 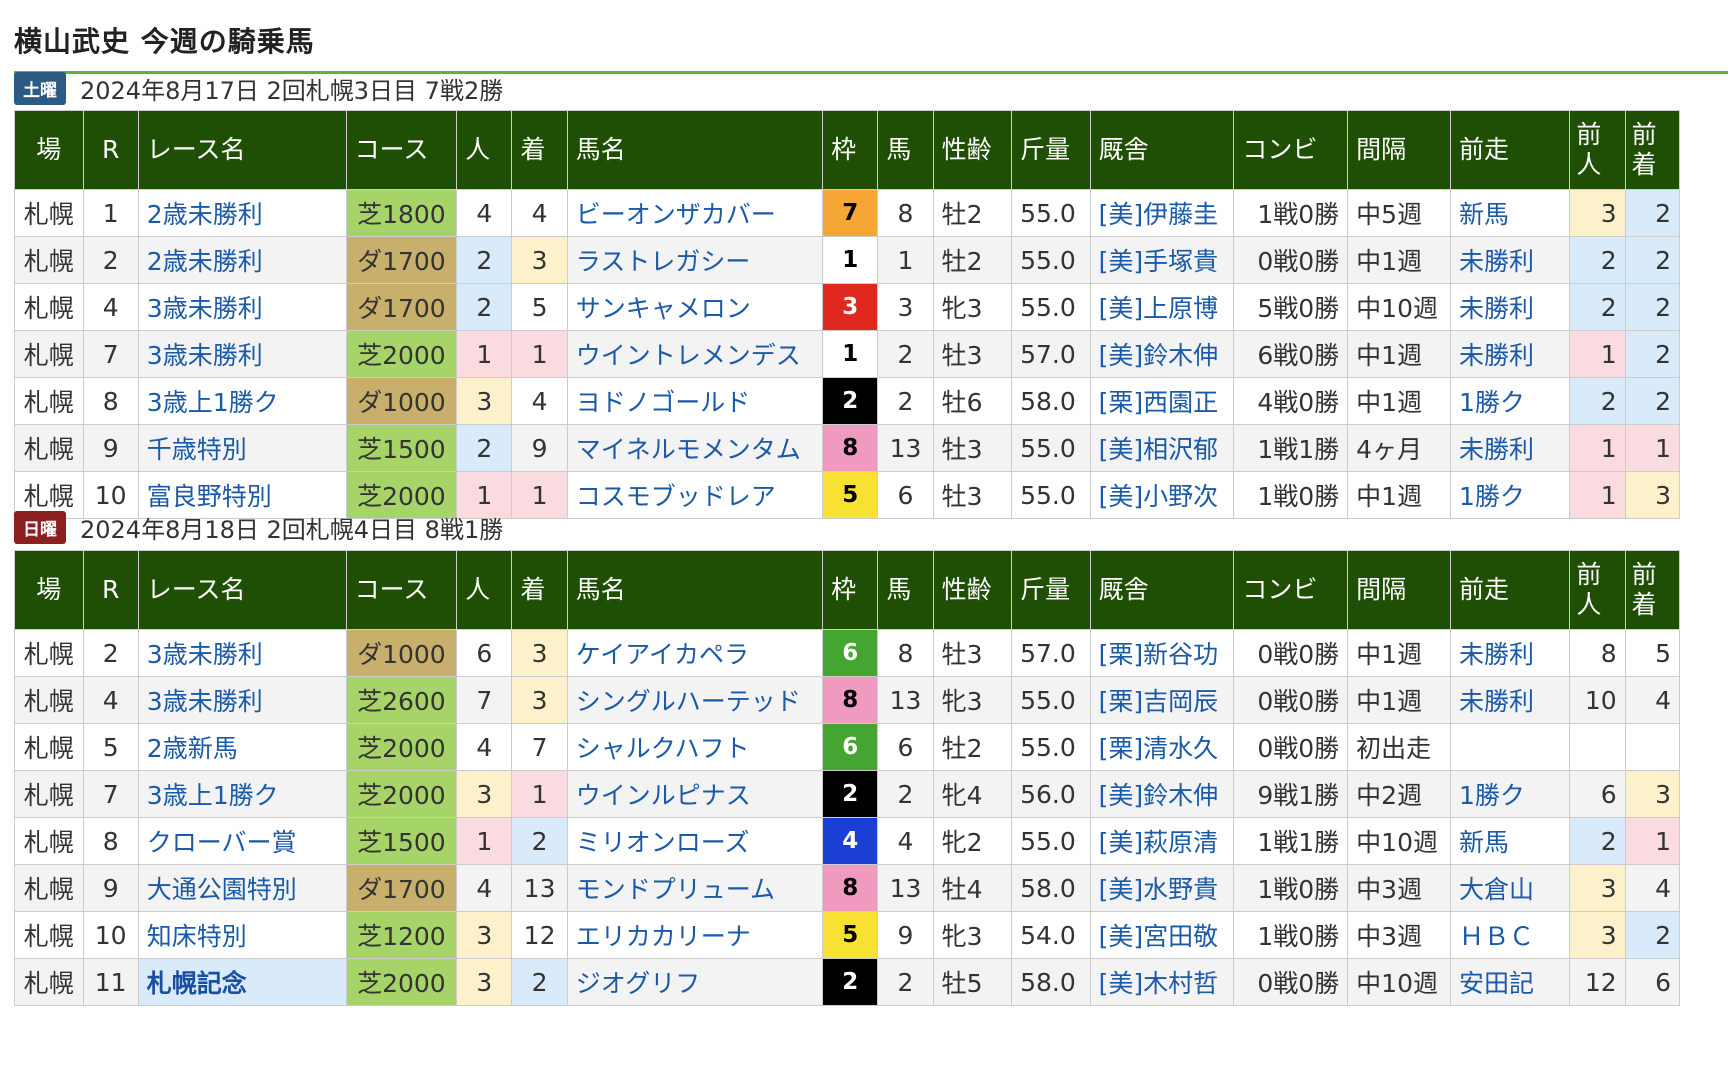 What do you see at coordinates (695, 794) in the screenshot?
I see `horse-name-link: ウインルピナス` at bounding box center [695, 794].